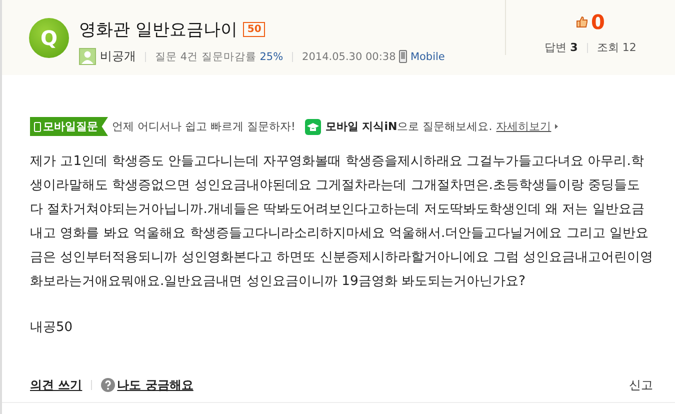  What do you see at coordinates (69, 126) in the screenshot?
I see `mobile-question-badge: 모바일질문` at bounding box center [69, 126].